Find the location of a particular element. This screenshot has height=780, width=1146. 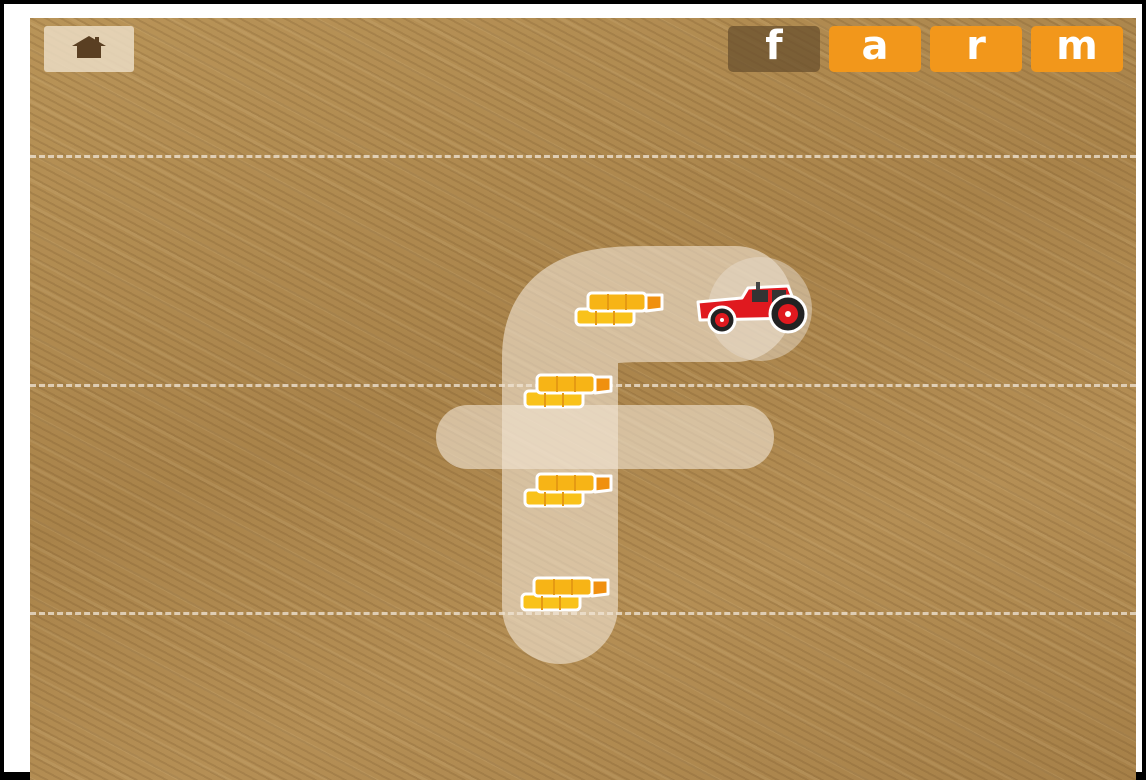

letter-tile-a: a is located at coordinates (875, 49).